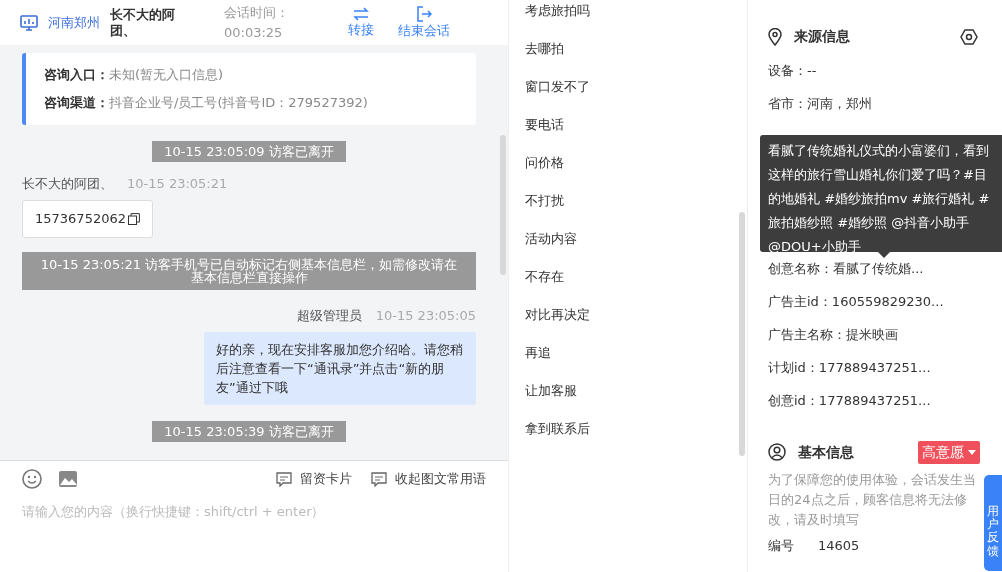  Describe the element at coordinates (839, 546) in the screenshot. I see `field-value: 14605` at that location.